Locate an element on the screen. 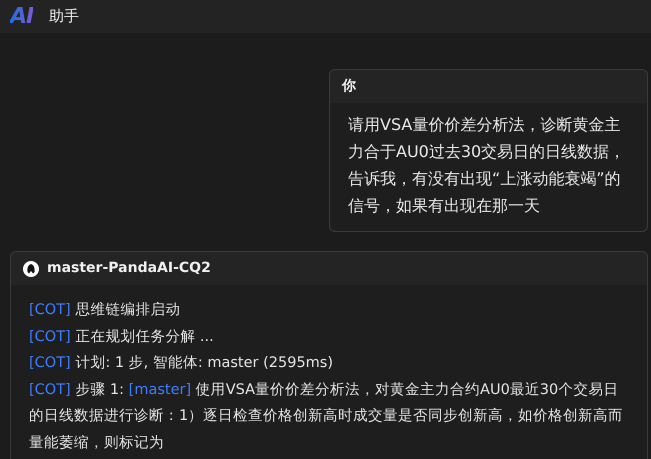 The height and width of the screenshot is (459, 651). app-title: 助手 is located at coordinates (64, 17).